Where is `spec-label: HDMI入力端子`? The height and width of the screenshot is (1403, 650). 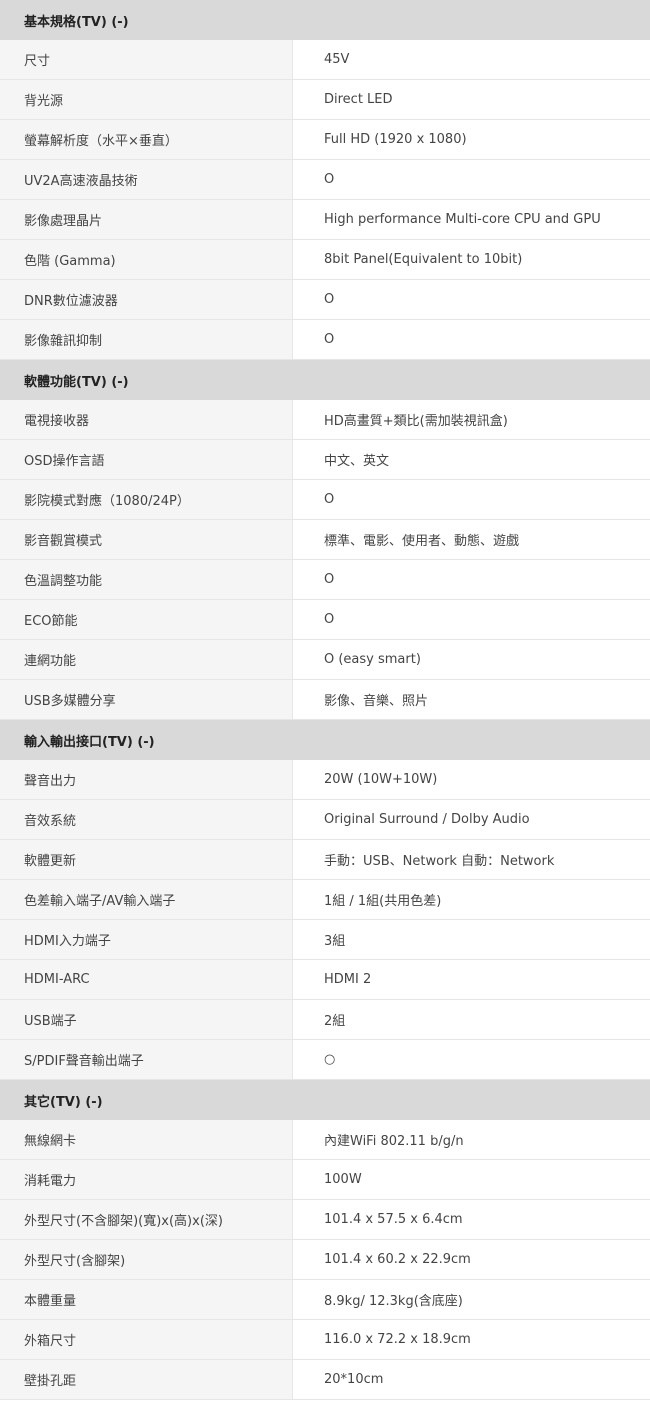 spec-label: HDMI入力端子 is located at coordinates (146, 939).